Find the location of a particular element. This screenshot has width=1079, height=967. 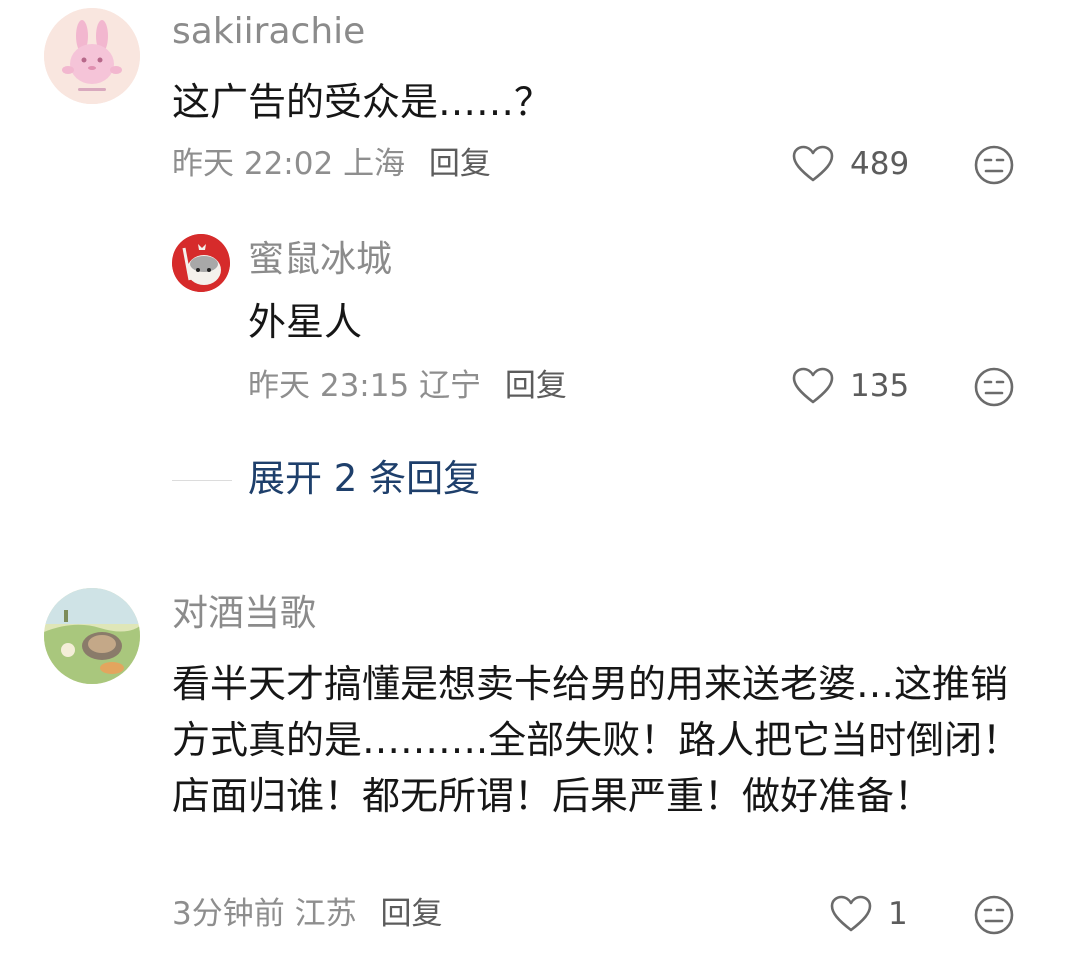

like-count: 135 is located at coordinates (880, 386).